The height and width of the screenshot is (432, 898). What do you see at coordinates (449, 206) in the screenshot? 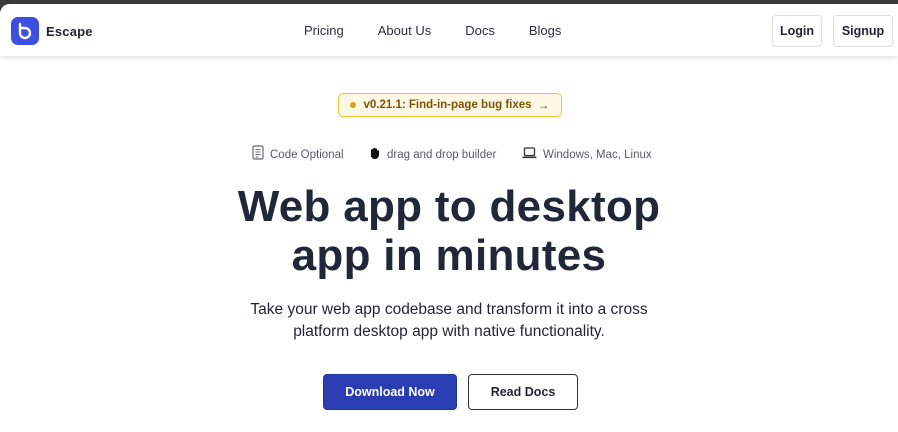
I see `headline-line-1: Web app to desktop` at bounding box center [449, 206].